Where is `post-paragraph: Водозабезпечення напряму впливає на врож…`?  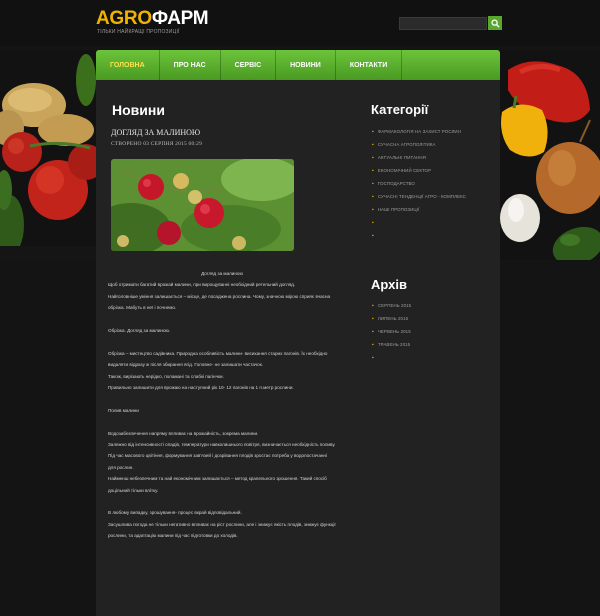 post-paragraph: Водозабезпечення напряму впливає на врож… is located at coordinates (183, 433).